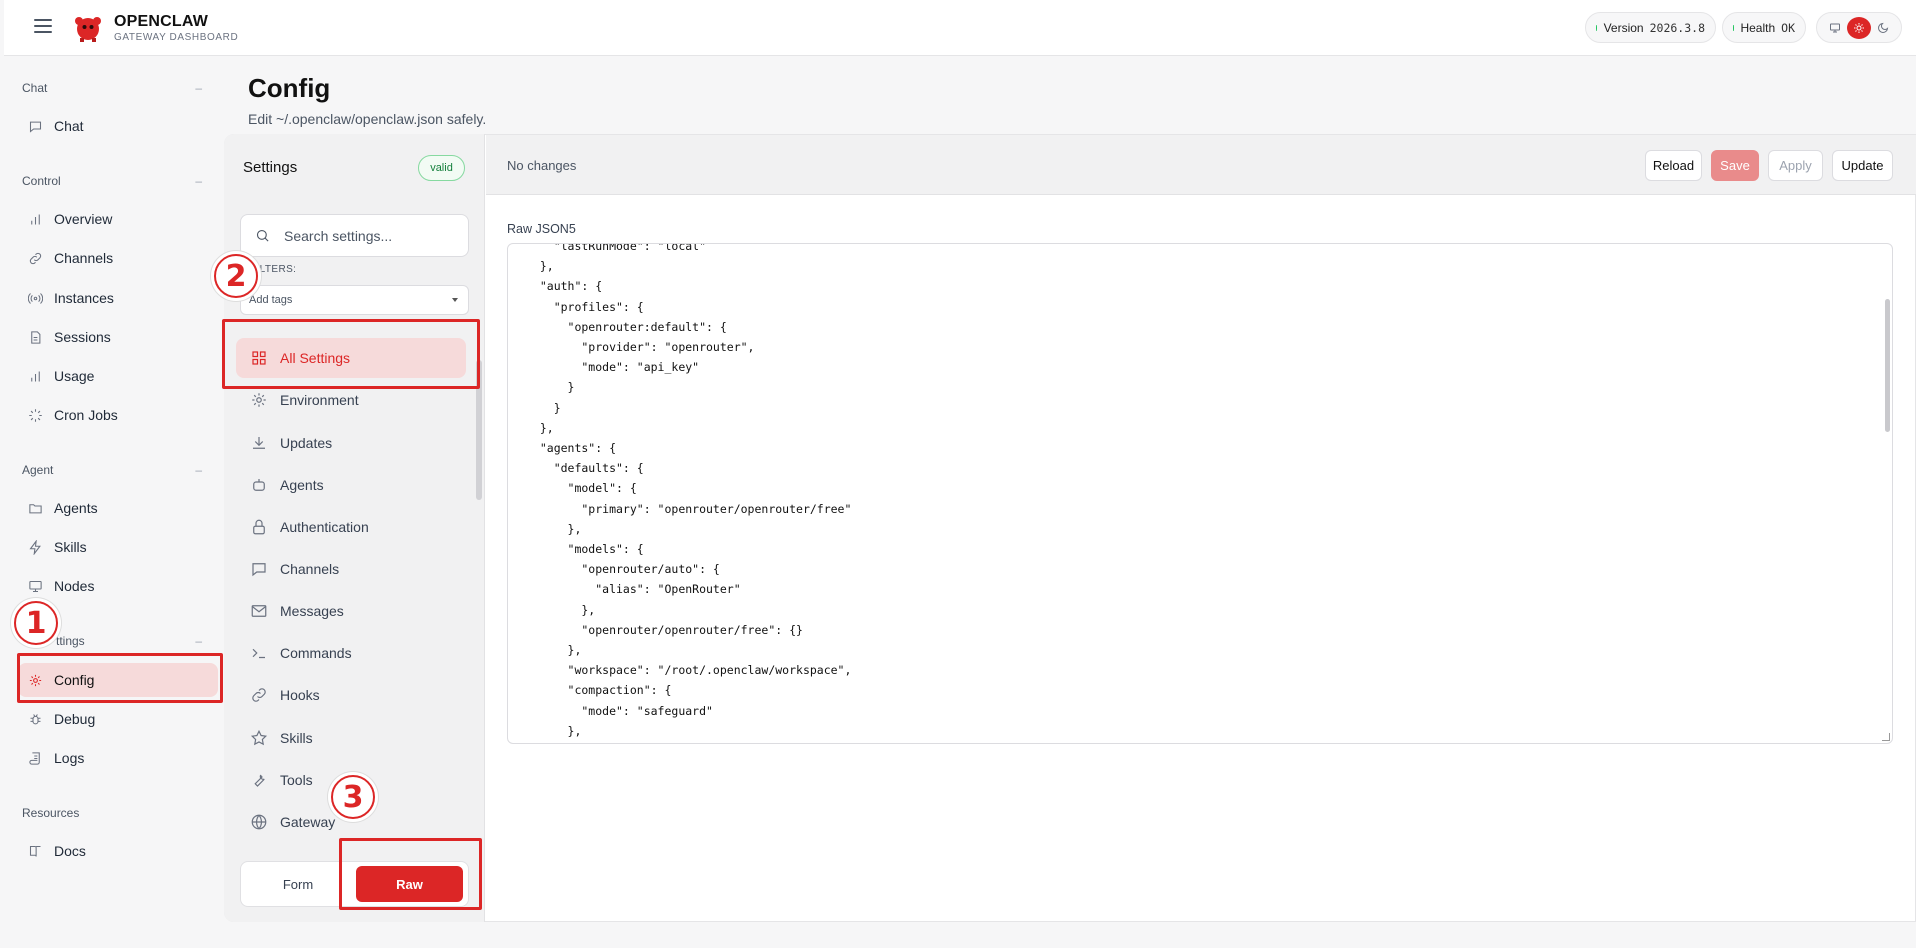  I want to click on search-icon, so click(262, 235).